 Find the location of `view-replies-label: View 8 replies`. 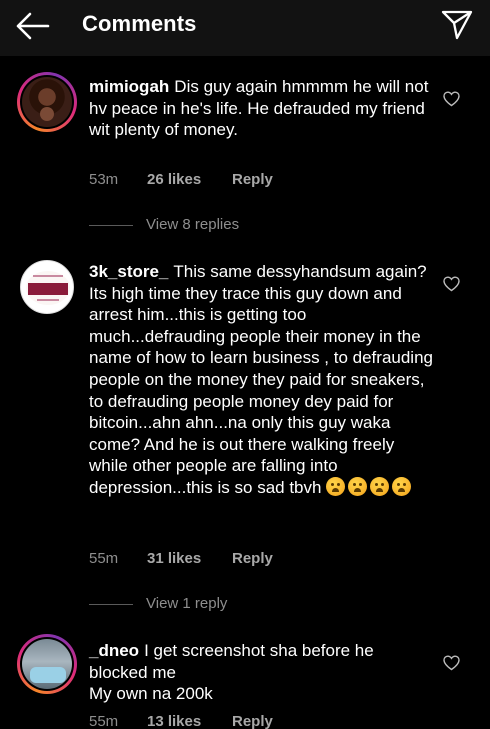

view-replies-label: View 8 replies is located at coordinates (193, 224).